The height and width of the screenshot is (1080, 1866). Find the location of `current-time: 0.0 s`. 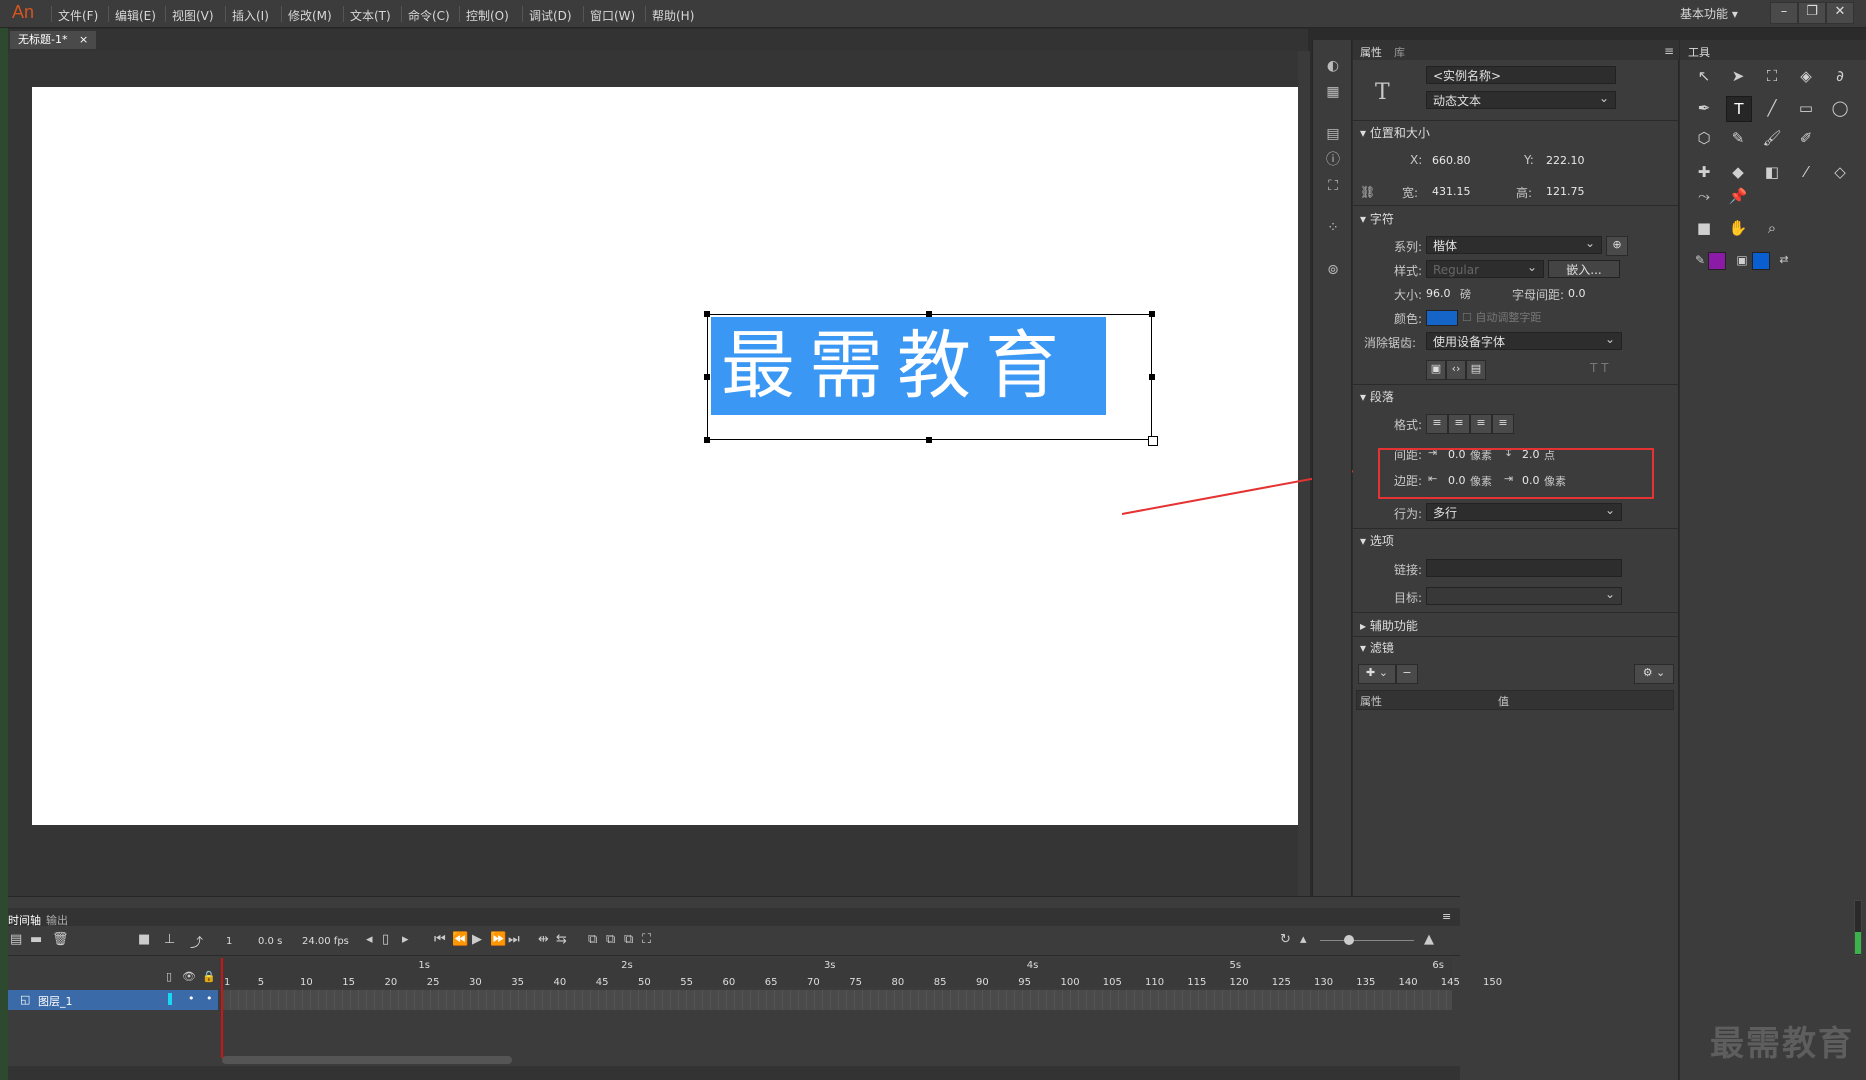

current-time: 0.0 s is located at coordinates (270, 941).